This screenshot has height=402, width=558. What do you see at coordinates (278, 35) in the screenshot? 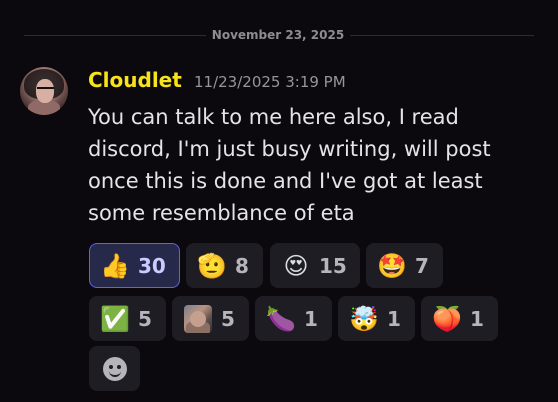
I see `date-divider-label: November 23, 2025` at bounding box center [278, 35].